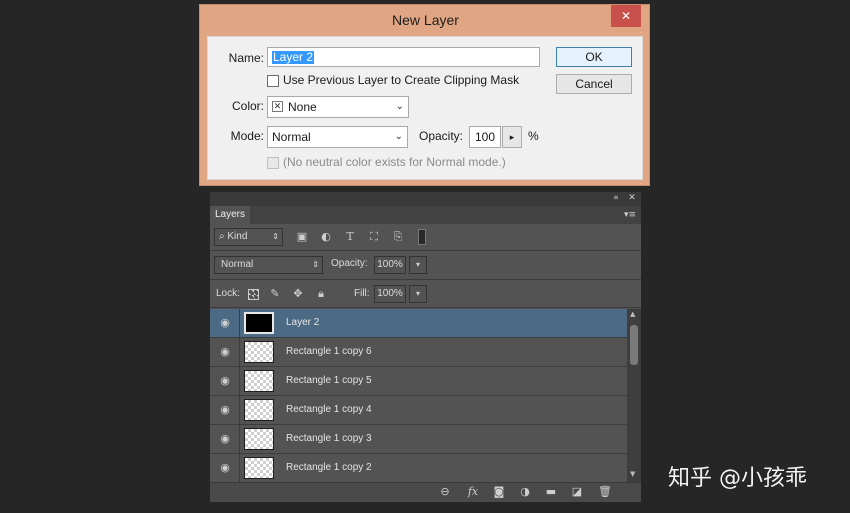 The height and width of the screenshot is (513, 850). Describe the element at coordinates (321, 294) in the screenshot. I see `lock-icon: 🔒︎` at that location.